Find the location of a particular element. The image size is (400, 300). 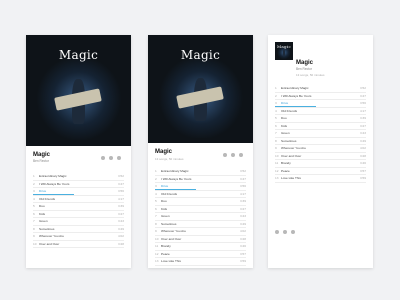

album-cover-thumb: Magic is located at coordinates (284, 51).